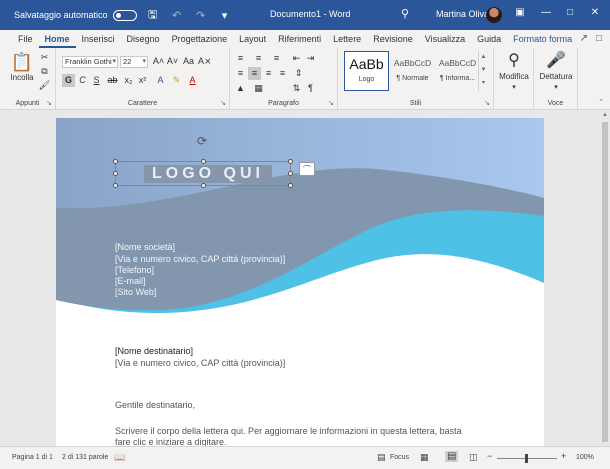 The image size is (610, 469). What do you see at coordinates (268, 73) in the screenshot?
I see `align-right-icon: ≡` at bounding box center [268, 73].